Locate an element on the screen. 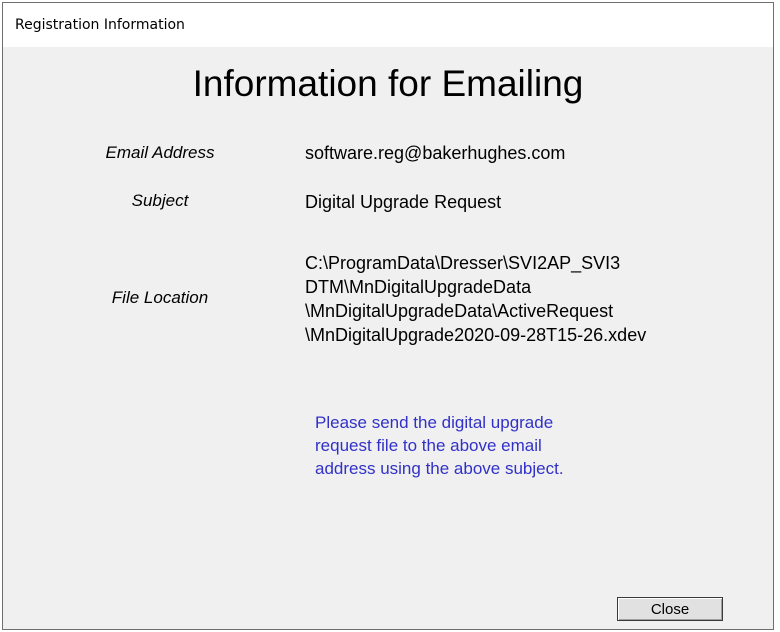 This screenshot has height=632, width=780. email-label: Email Address is located at coordinates (160, 152).